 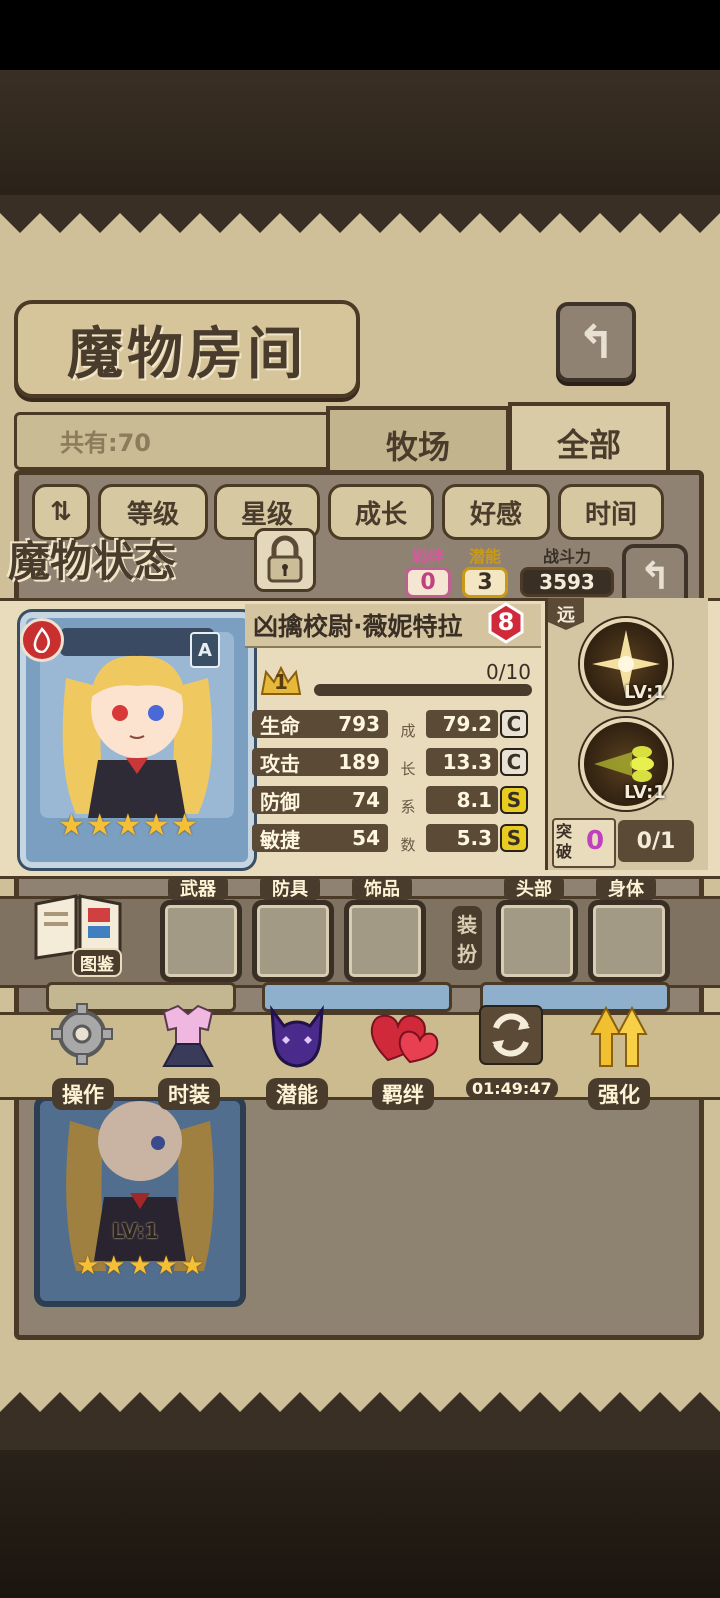 I want to click on lock-button, so click(x=285, y=560).